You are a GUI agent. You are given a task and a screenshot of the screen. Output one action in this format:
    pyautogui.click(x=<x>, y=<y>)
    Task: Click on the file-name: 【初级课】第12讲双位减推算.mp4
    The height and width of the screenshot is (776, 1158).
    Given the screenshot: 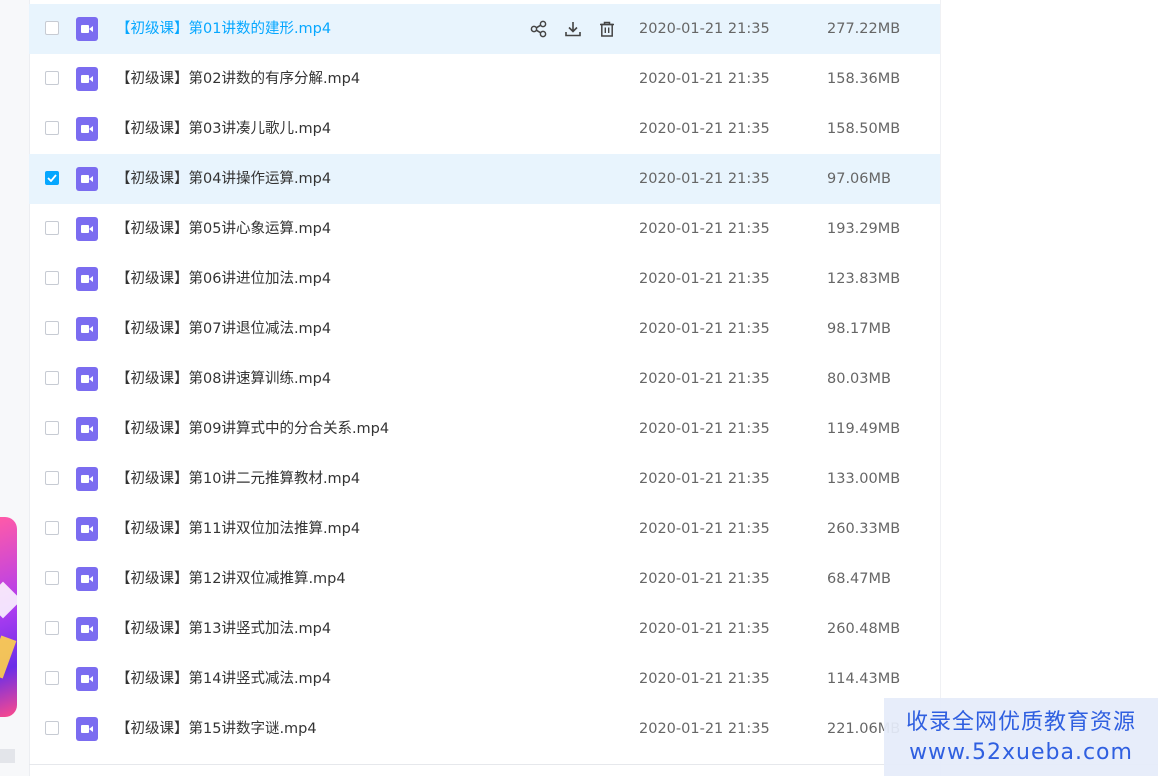 What is the action you would take?
    pyautogui.click(x=231, y=579)
    